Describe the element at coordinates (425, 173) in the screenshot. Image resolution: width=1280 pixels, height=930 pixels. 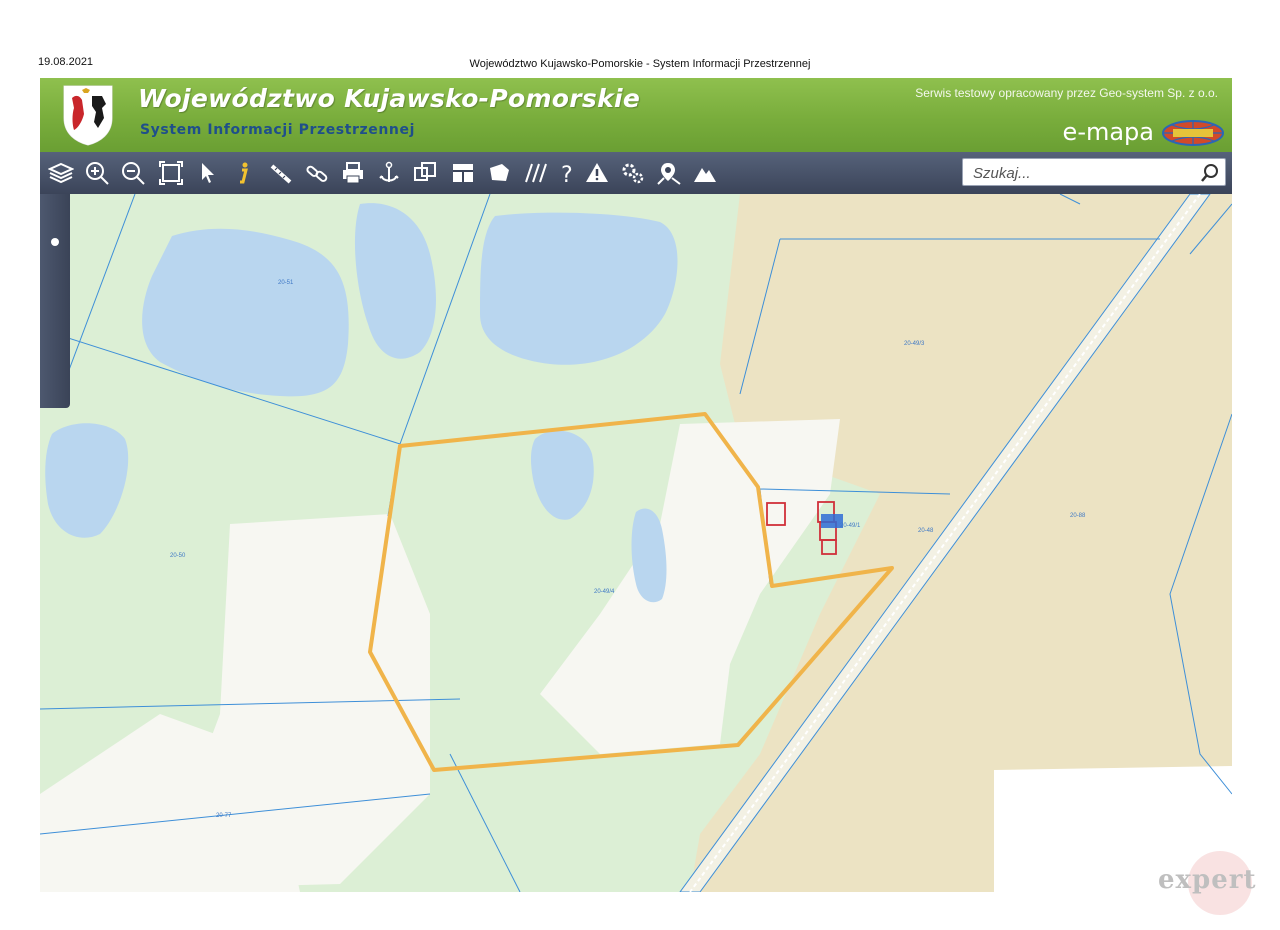
I see `compare-icon` at that location.